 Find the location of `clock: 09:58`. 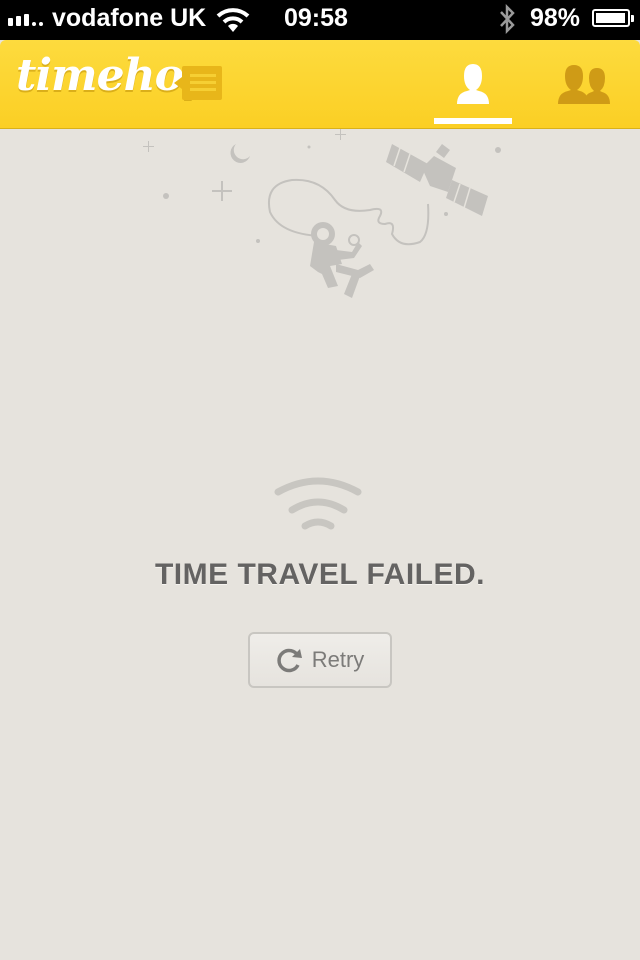

clock: 09:58 is located at coordinates (316, 18).